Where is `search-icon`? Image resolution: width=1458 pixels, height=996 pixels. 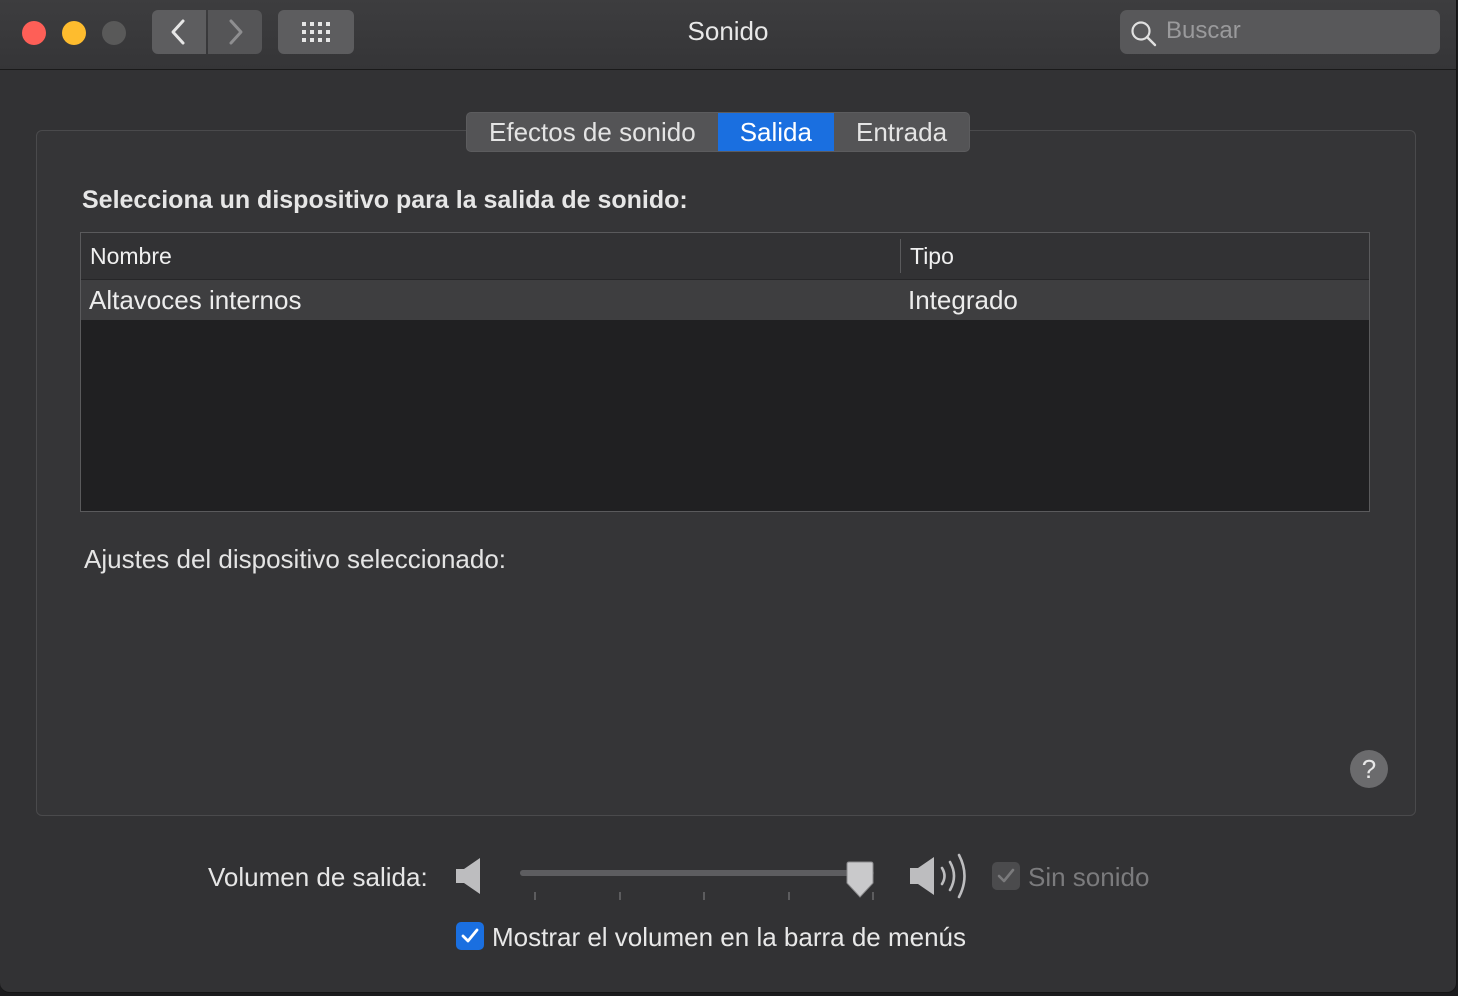 search-icon is located at coordinates (1144, 34).